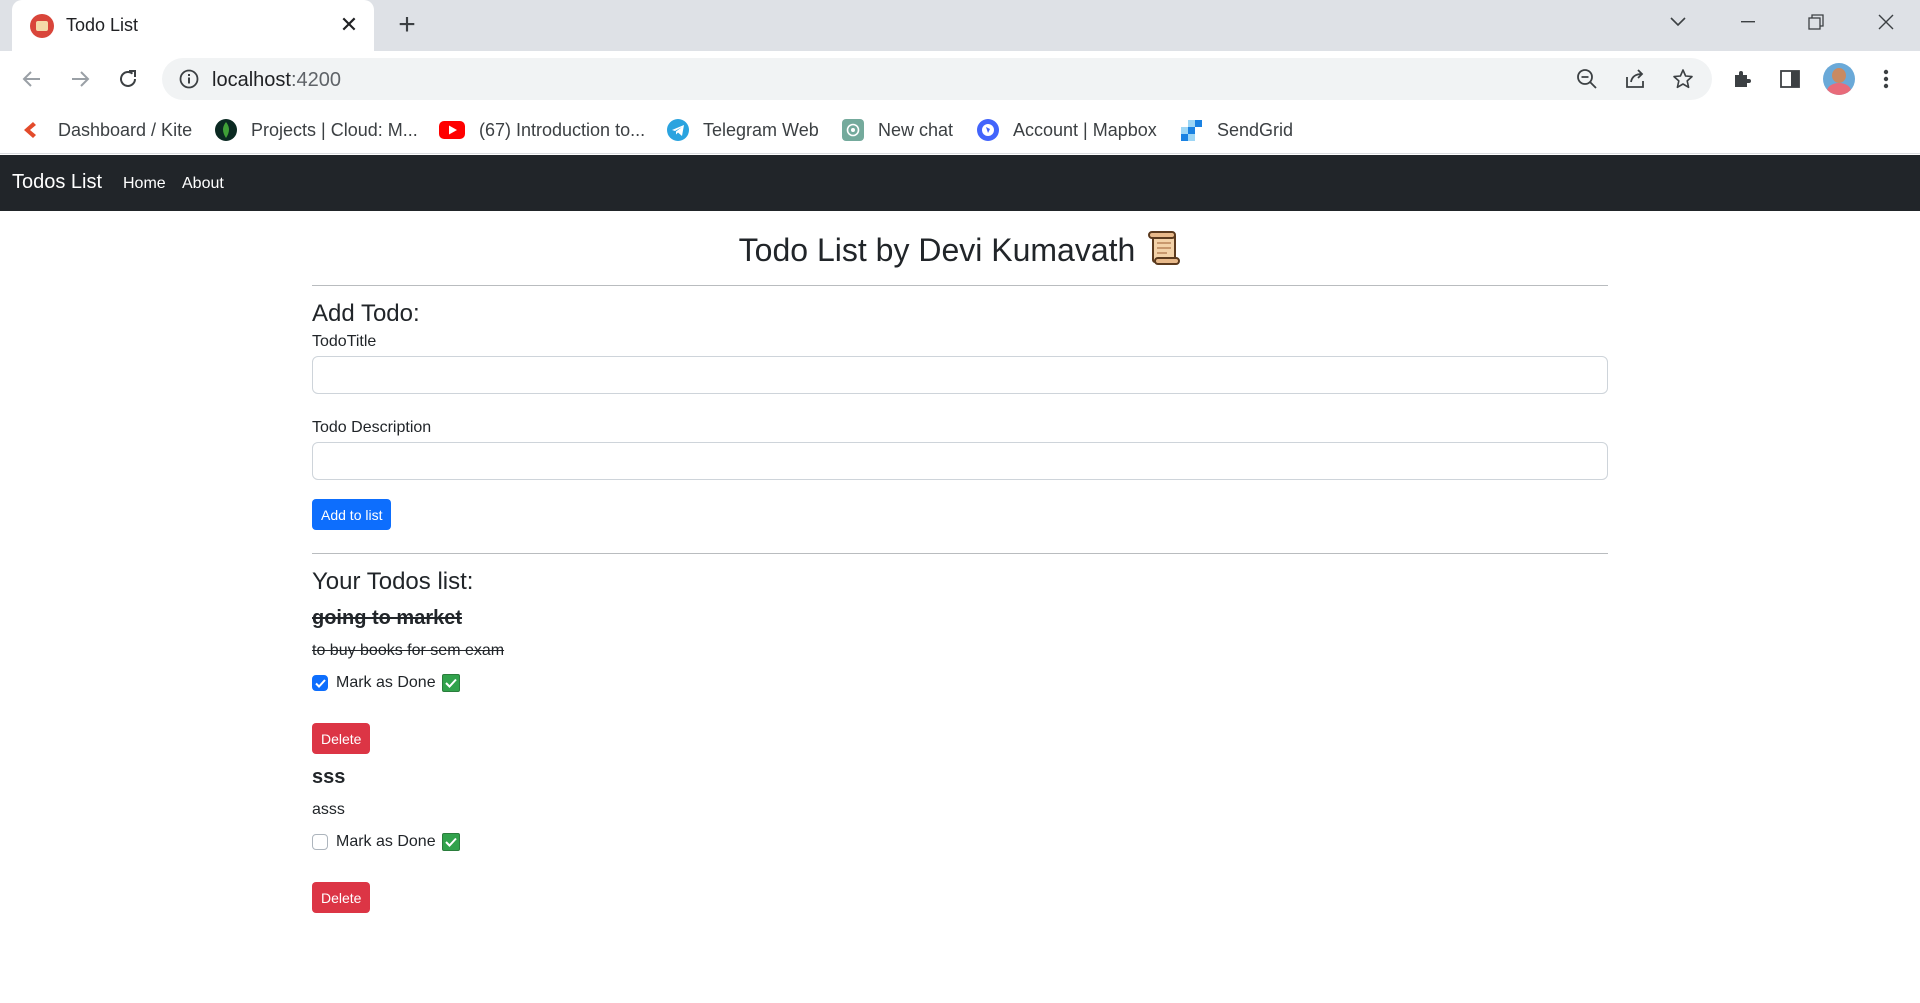 This screenshot has height=1003, width=1920. Describe the element at coordinates (344, 341) in the screenshot. I see `todo-title-label: TodoTitle` at that location.